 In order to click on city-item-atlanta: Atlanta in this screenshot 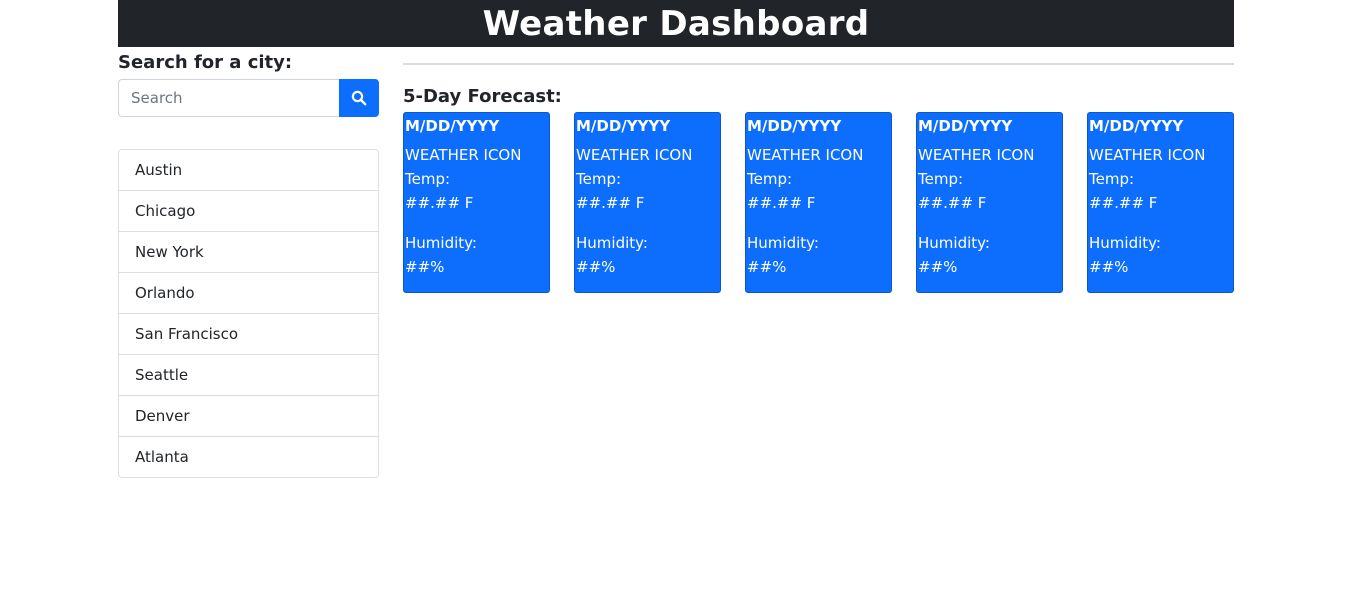, I will do `click(248, 456)`.